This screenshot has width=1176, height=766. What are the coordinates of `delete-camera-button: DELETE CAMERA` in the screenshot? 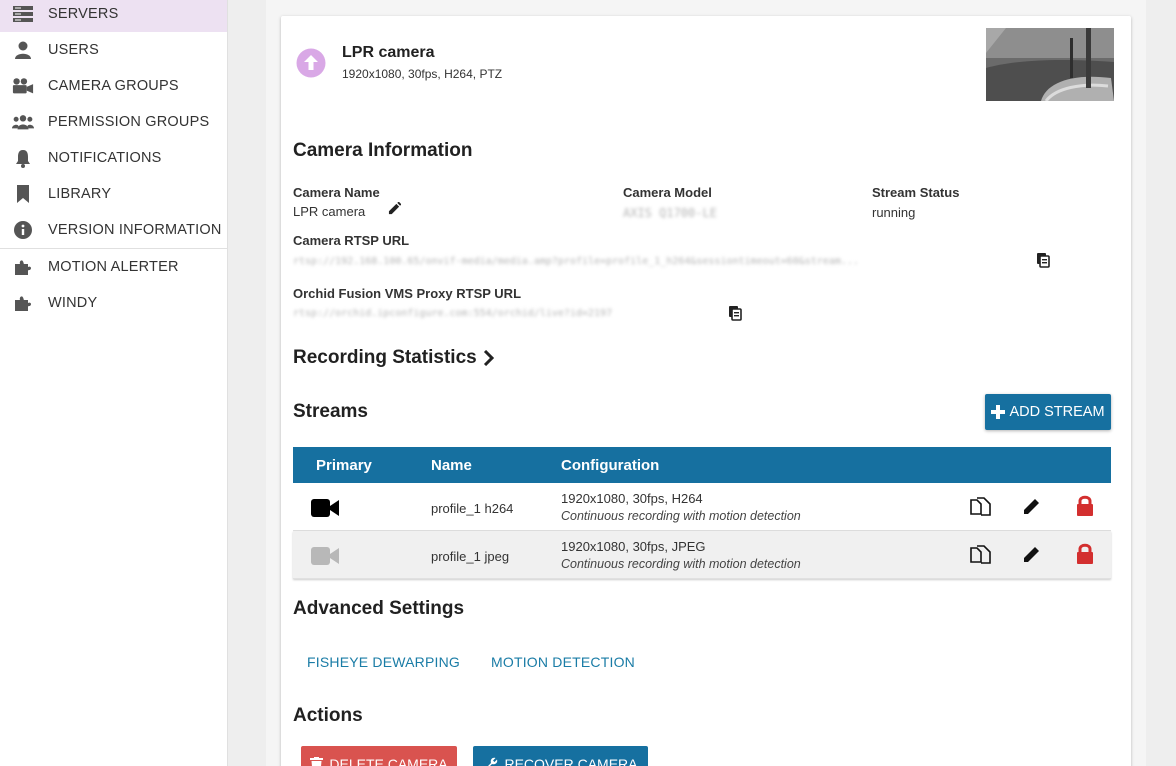 It's located at (379, 756).